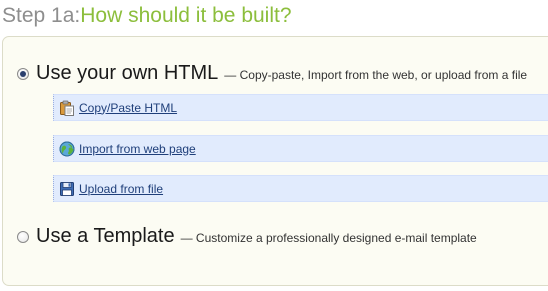 The height and width of the screenshot is (291, 548). What do you see at coordinates (67, 148) in the screenshot?
I see `globe-icon` at bounding box center [67, 148].